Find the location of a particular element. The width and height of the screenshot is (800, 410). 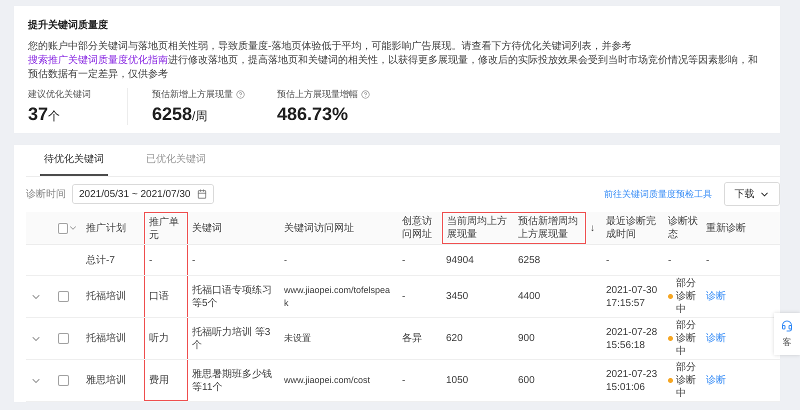

table-cell-text: 雅思暑期班多少钱等11个 is located at coordinates (232, 381).